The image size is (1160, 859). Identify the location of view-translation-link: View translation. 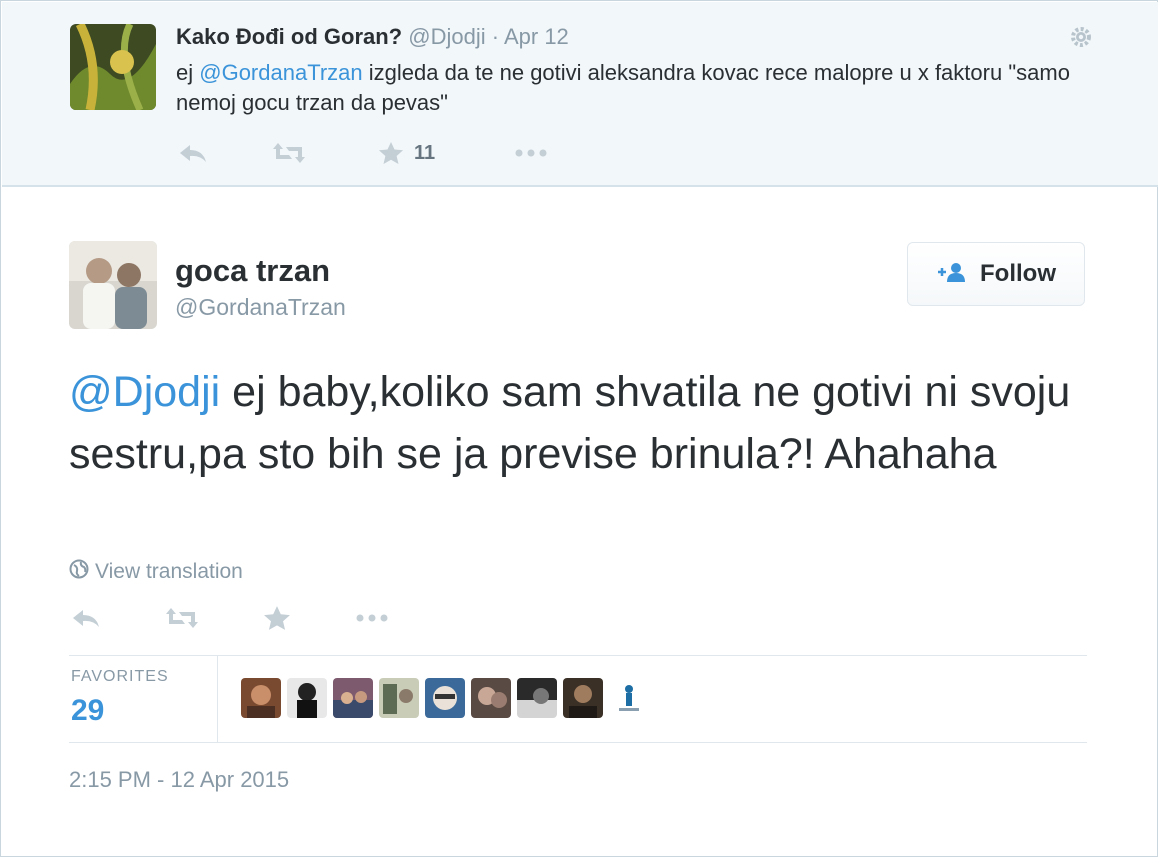
(156, 571).